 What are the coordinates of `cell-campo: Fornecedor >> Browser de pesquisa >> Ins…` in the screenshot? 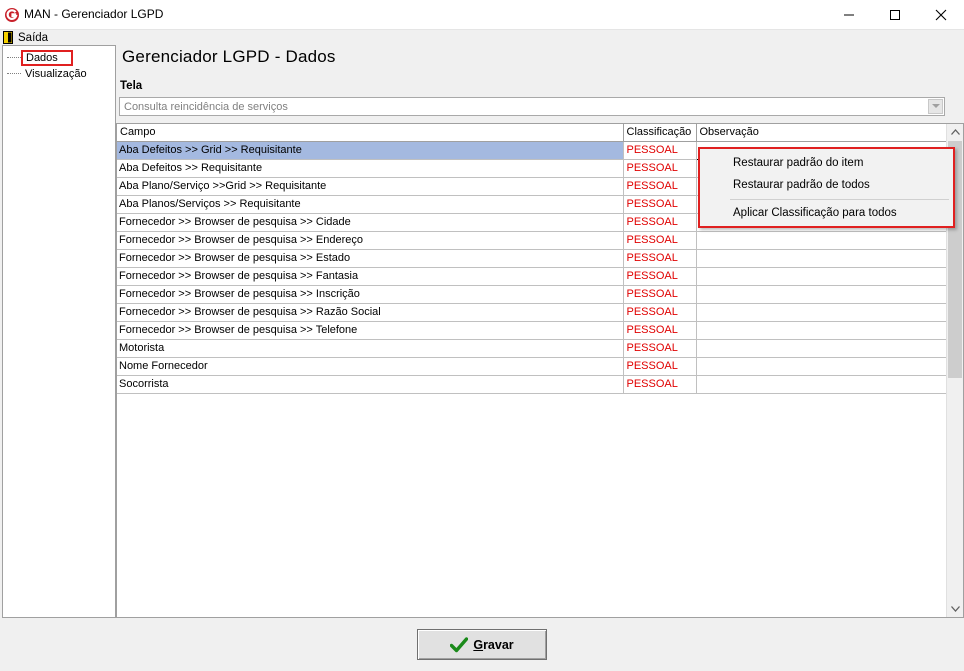 It's located at (370, 294).